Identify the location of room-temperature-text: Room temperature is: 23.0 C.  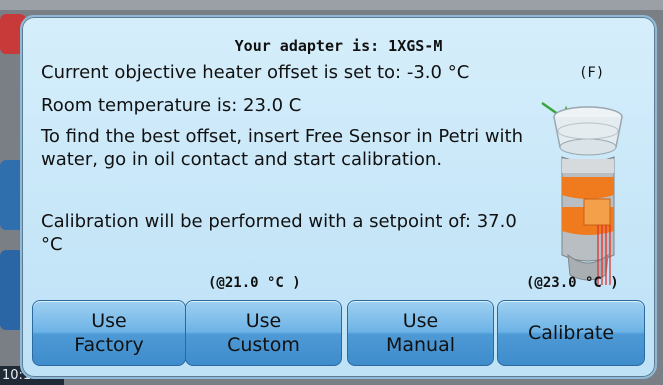
(171, 105).